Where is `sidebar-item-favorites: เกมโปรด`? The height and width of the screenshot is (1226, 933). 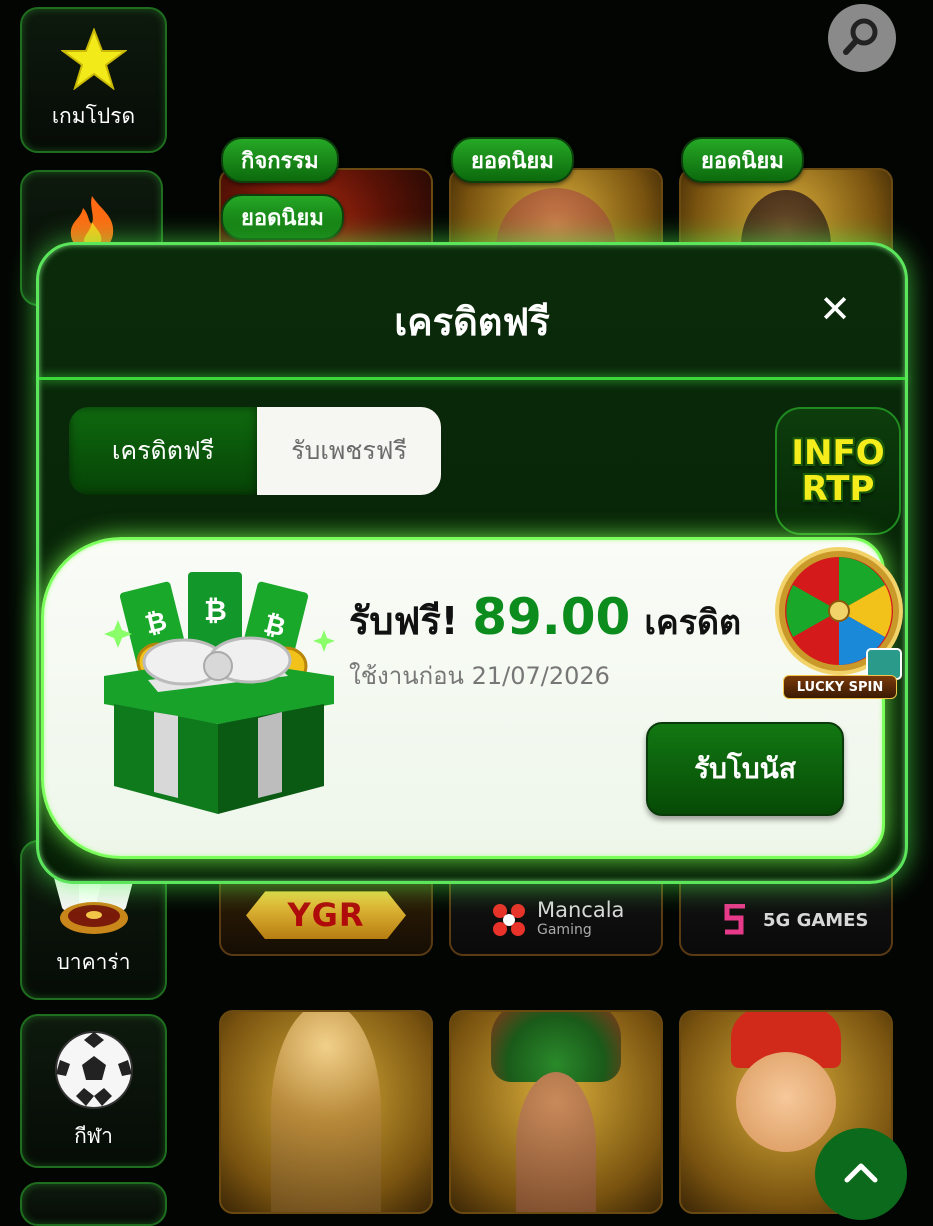 sidebar-item-favorites: เกมโปรด is located at coordinates (93, 80).